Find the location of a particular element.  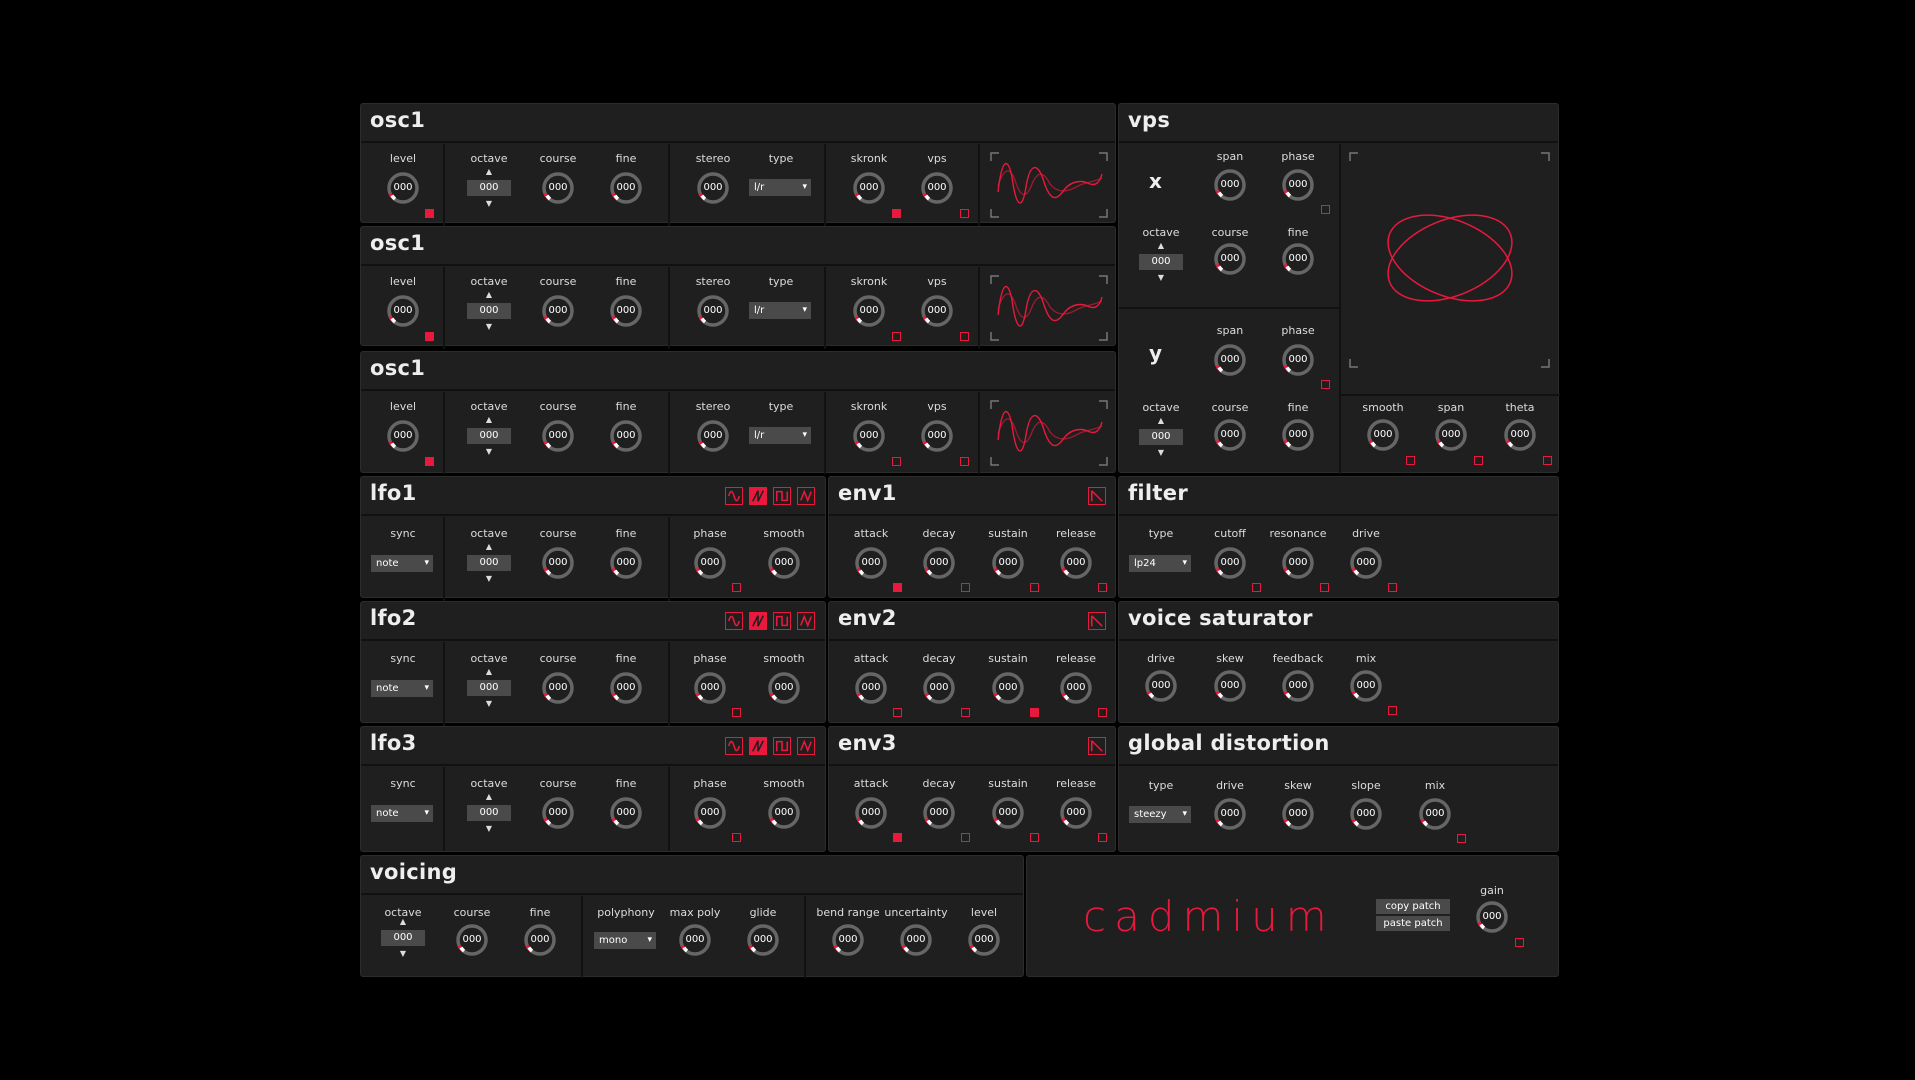

copy-patch-button: copy patch is located at coordinates (1413, 906).